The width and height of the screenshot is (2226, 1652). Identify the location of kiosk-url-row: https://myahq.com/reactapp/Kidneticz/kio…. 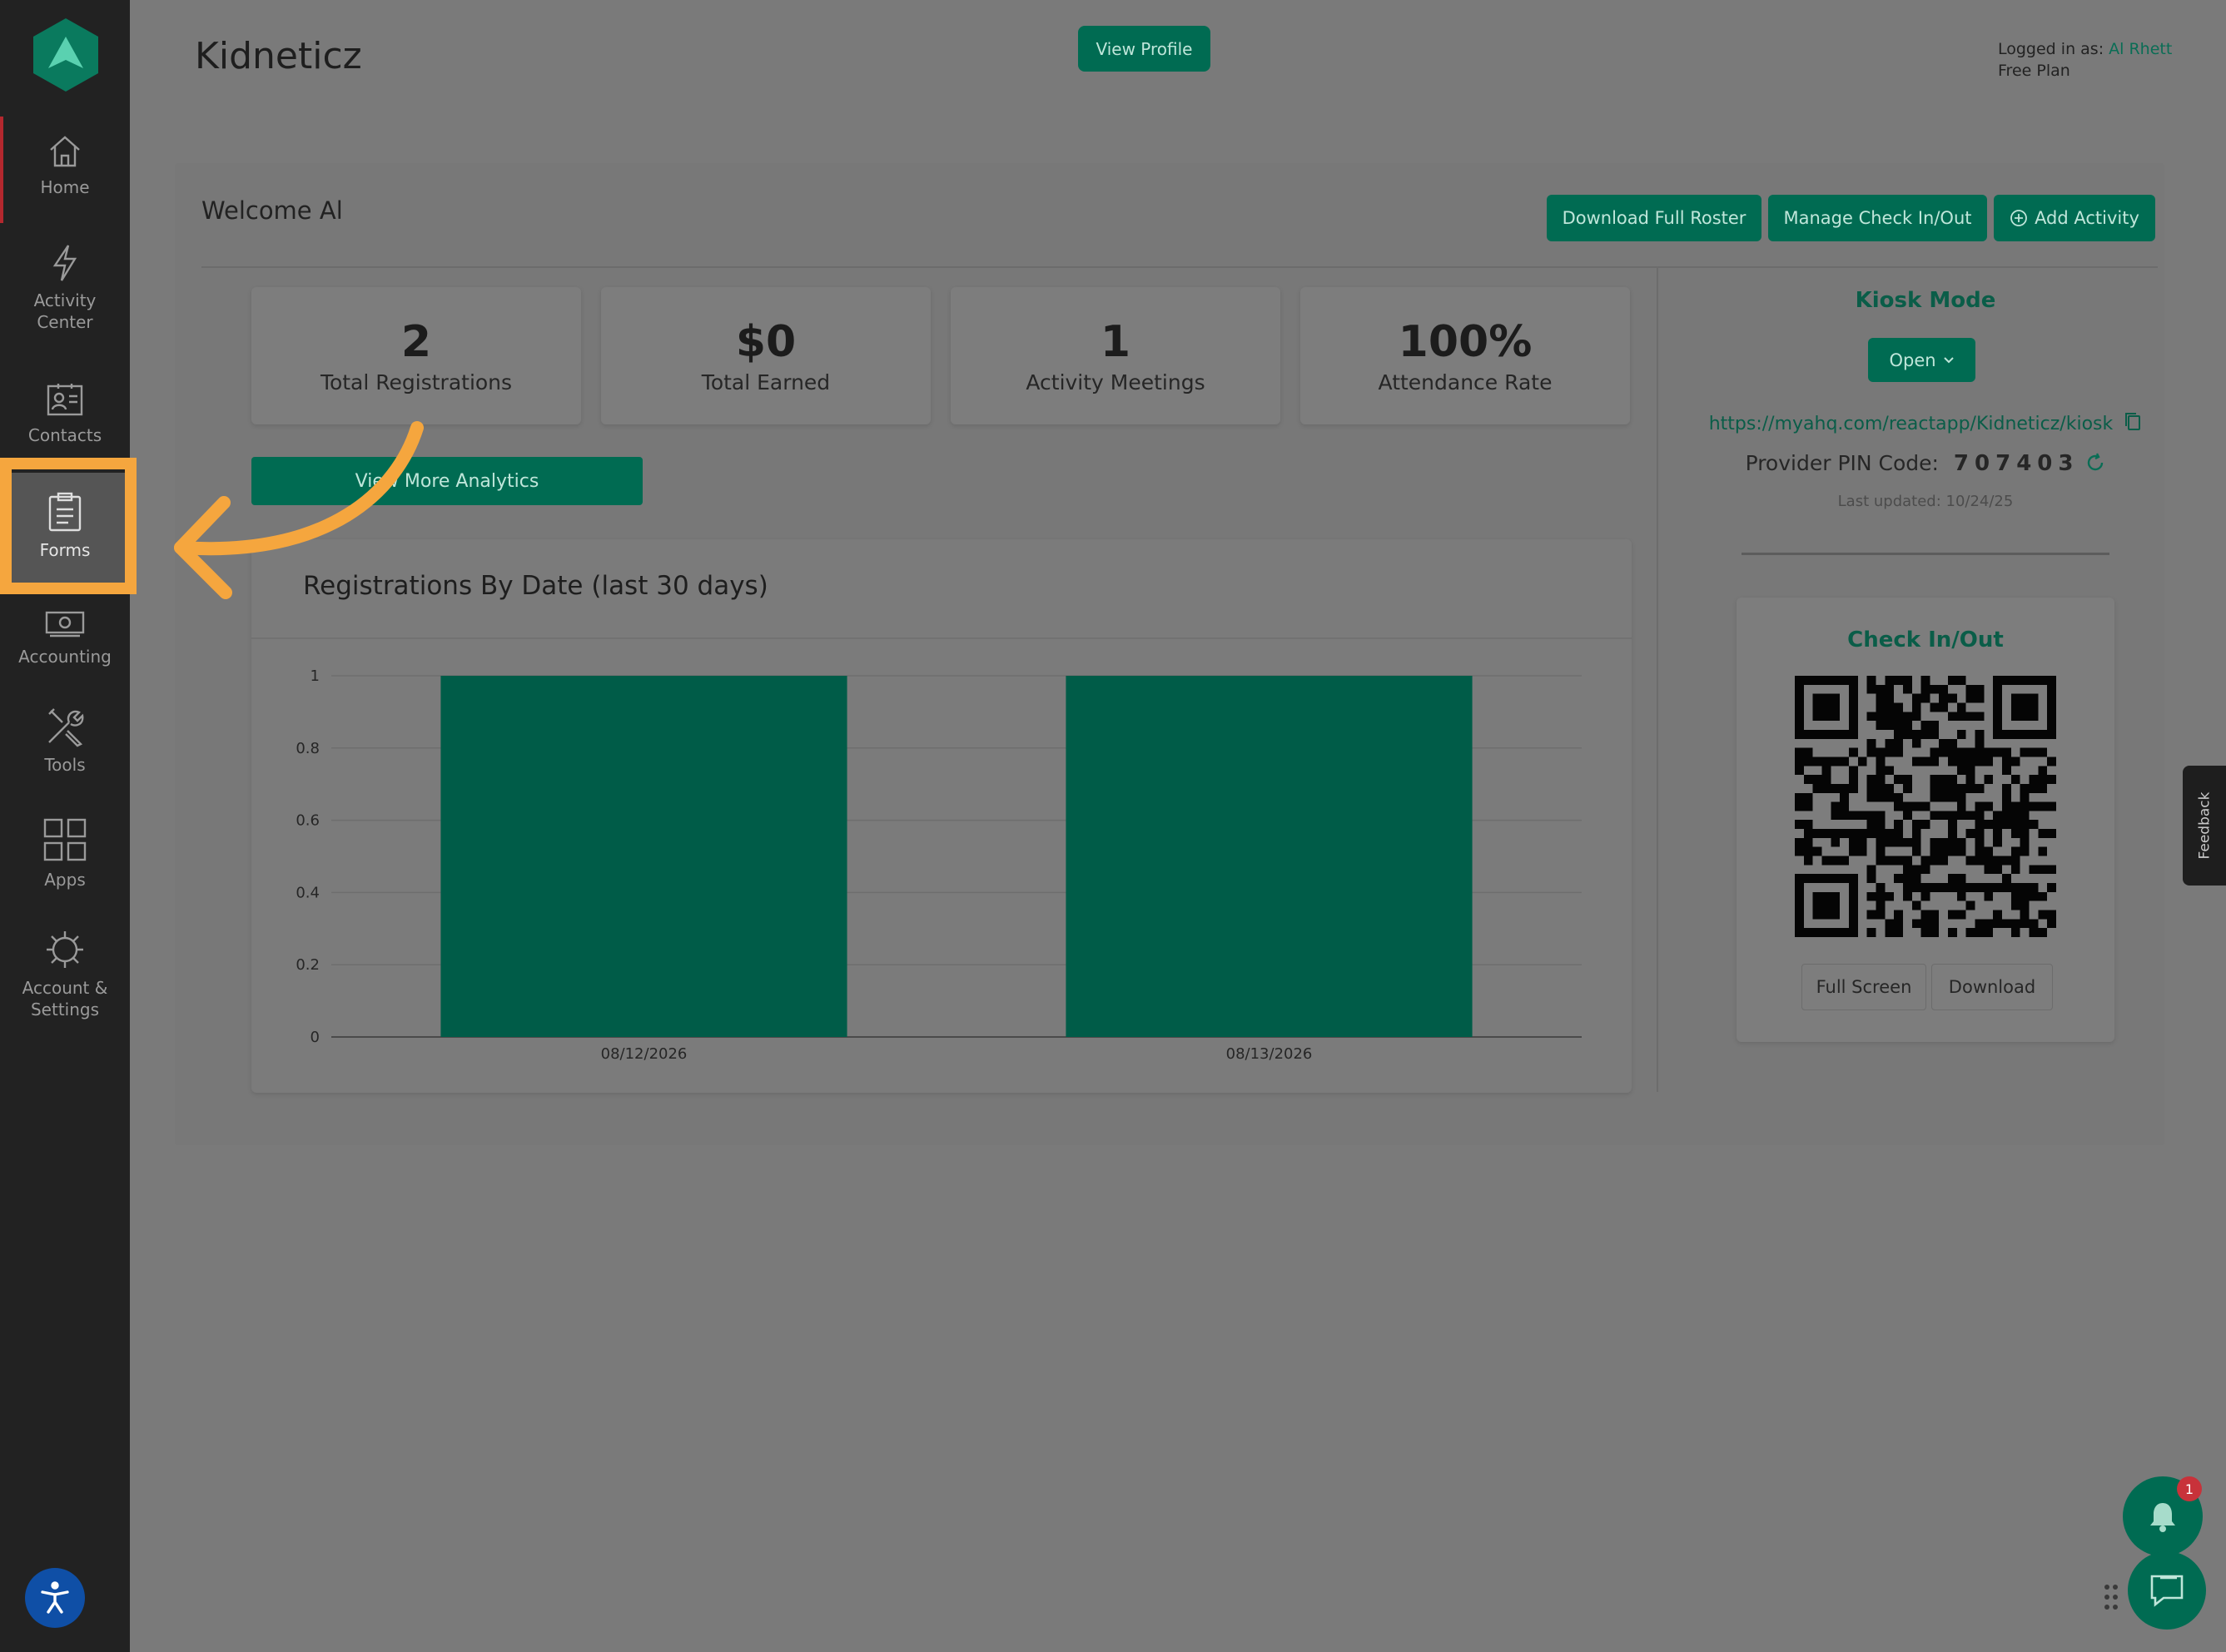
(1925, 422).